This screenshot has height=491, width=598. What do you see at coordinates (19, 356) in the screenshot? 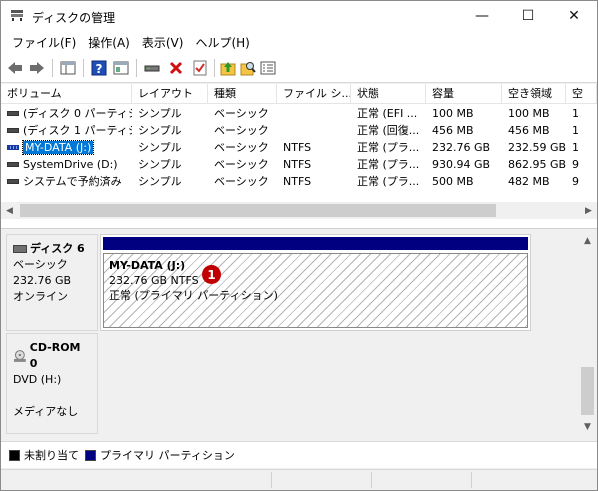
I see `cdrom-icon` at bounding box center [19, 356].